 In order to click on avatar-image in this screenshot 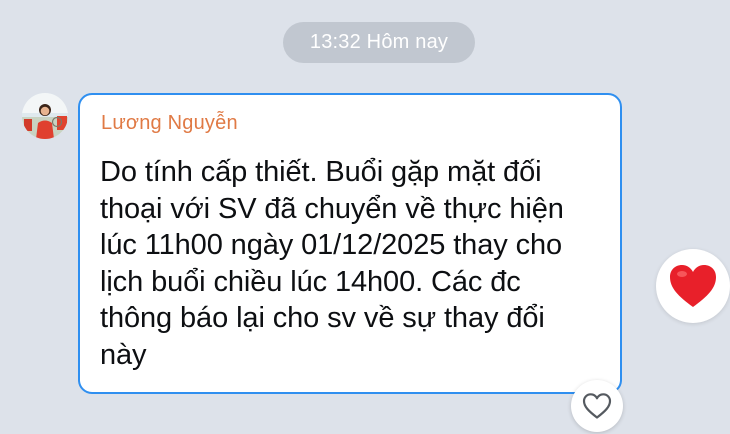, I will do `click(45, 116)`.